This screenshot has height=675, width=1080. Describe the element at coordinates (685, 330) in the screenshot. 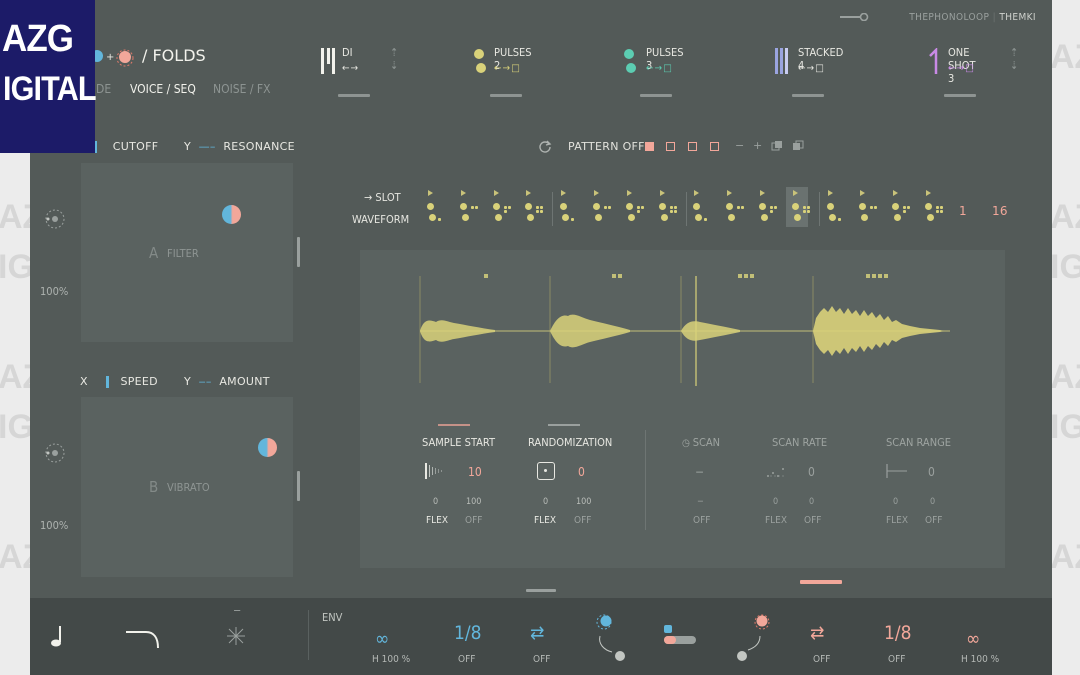

I see `waveform-display` at that location.